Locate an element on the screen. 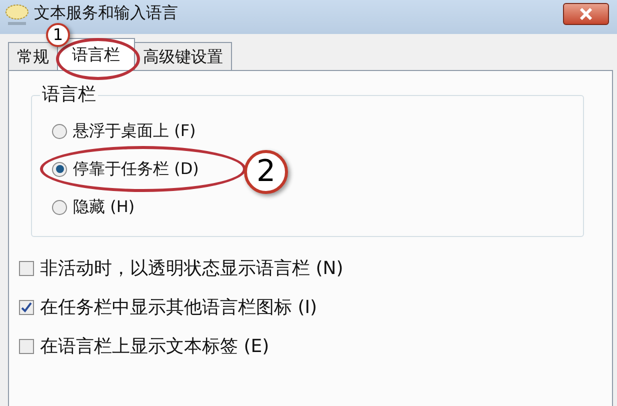 This screenshot has width=617, height=406. radio-label: 悬浮于桌面上 (F) is located at coordinates (134, 131).